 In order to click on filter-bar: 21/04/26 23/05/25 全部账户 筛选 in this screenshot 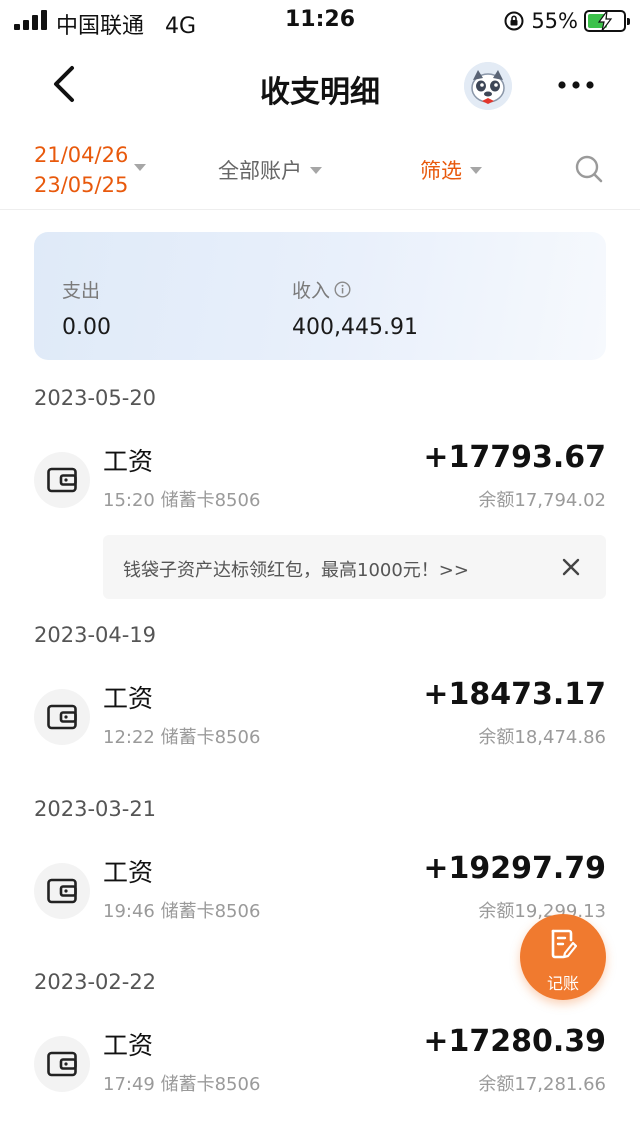, I will do `click(320, 169)`.